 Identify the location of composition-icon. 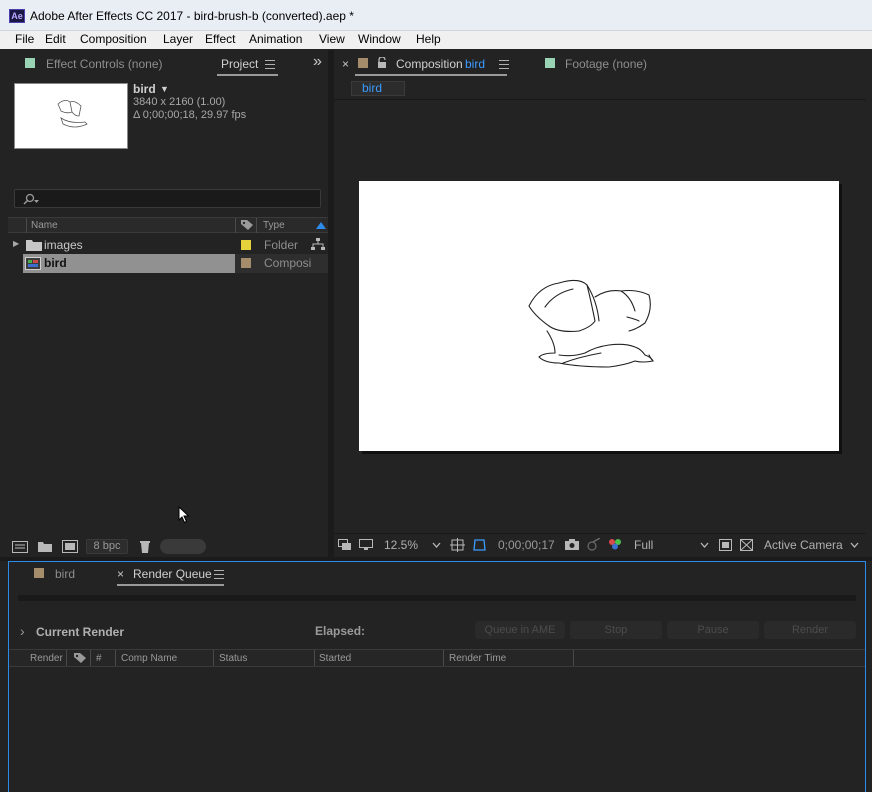
(33, 263).